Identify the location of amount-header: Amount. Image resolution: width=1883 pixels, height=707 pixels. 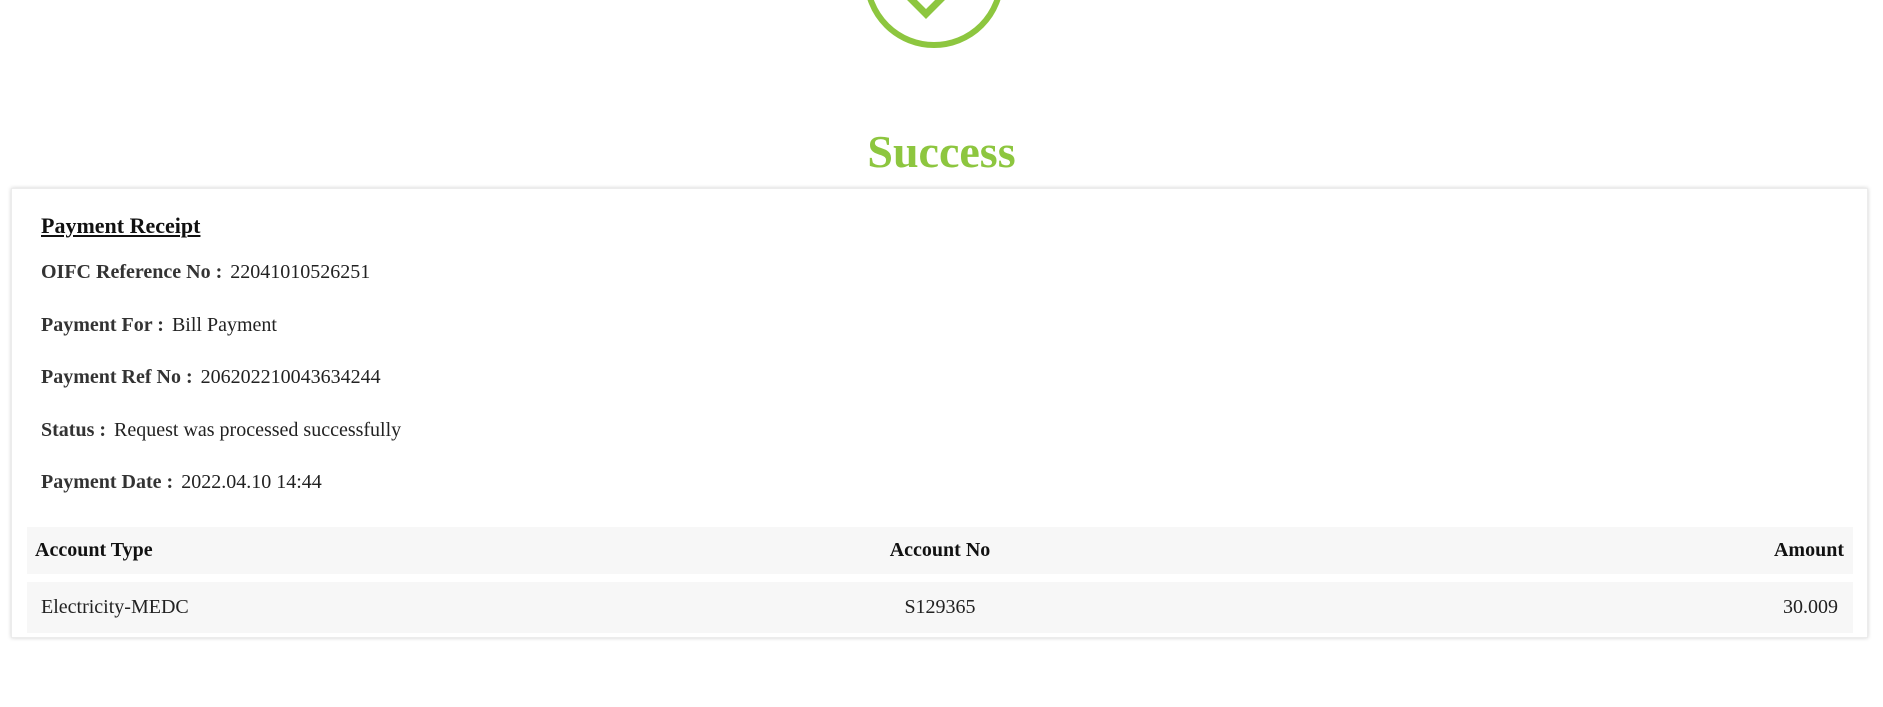
(1808, 550).